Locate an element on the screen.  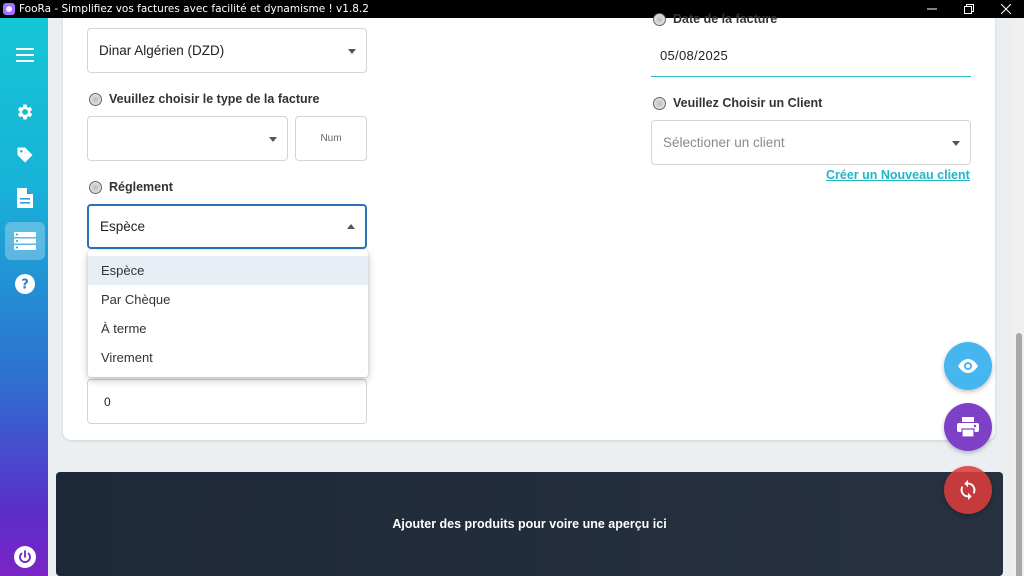
reglement-select: Espèce is located at coordinates (227, 226).